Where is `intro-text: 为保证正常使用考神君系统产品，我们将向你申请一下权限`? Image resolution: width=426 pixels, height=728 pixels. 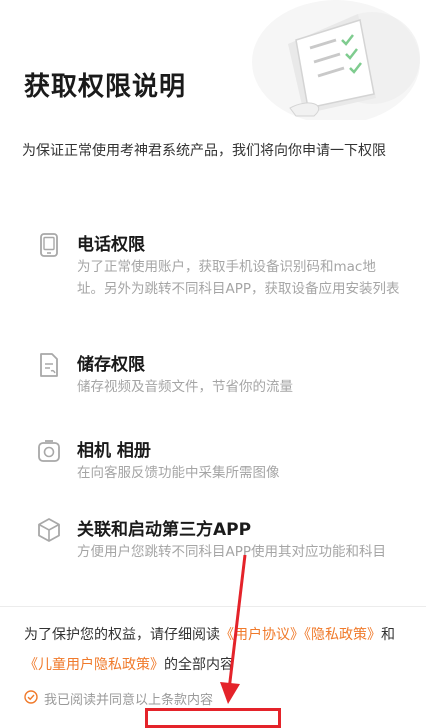
intro-text: 为保证正常使用考神君系统产品，我们将向你申请一下权限 is located at coordinates (204, 151).